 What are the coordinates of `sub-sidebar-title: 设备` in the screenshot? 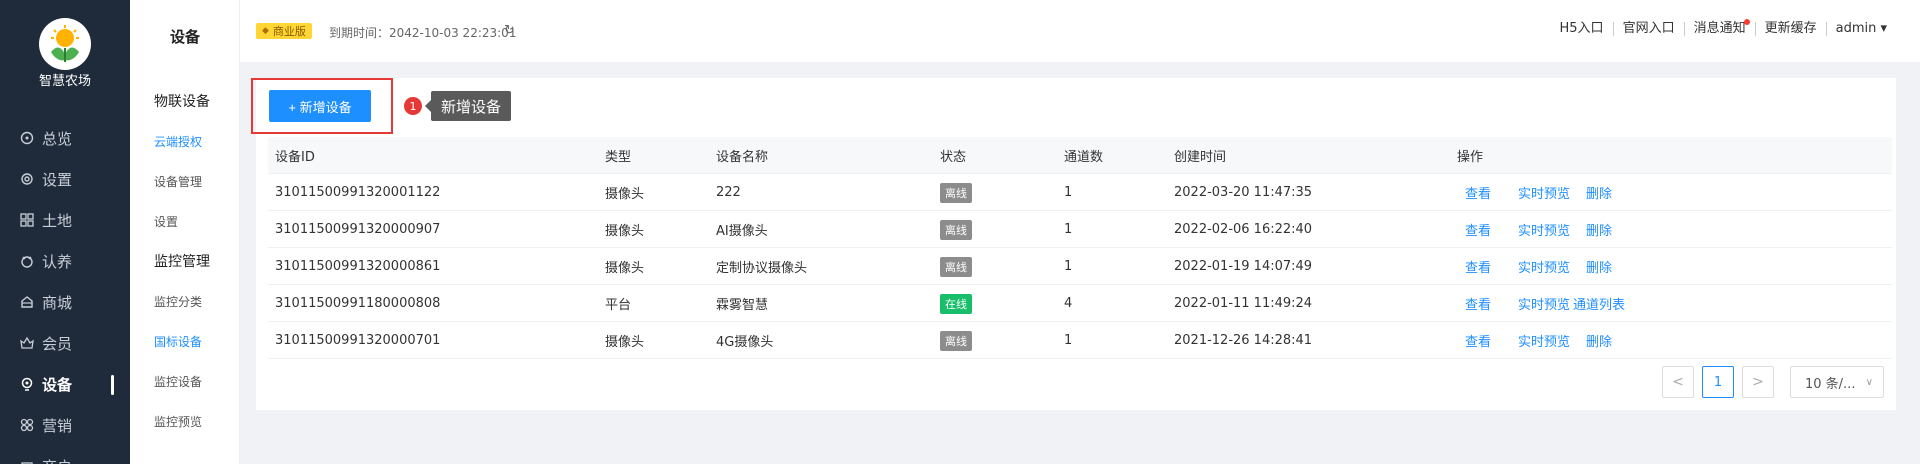 It's located at (184, 37).